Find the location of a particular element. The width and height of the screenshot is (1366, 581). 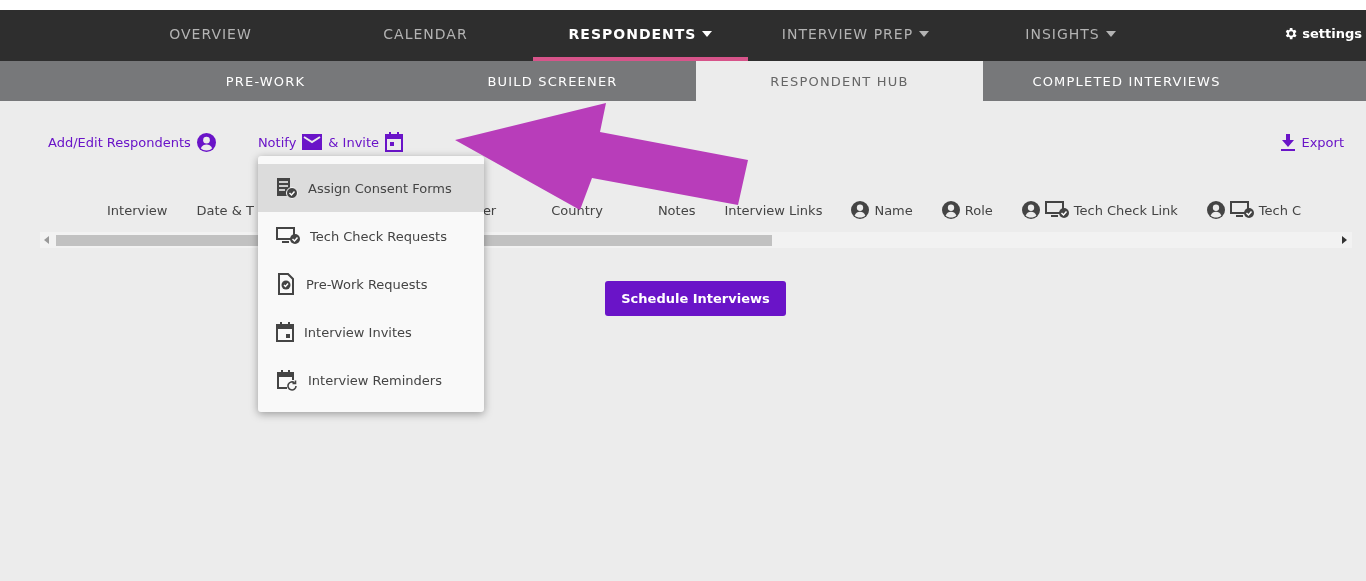

nav-tab: INTERVIEW PREP is located at coordinates (855, 35).